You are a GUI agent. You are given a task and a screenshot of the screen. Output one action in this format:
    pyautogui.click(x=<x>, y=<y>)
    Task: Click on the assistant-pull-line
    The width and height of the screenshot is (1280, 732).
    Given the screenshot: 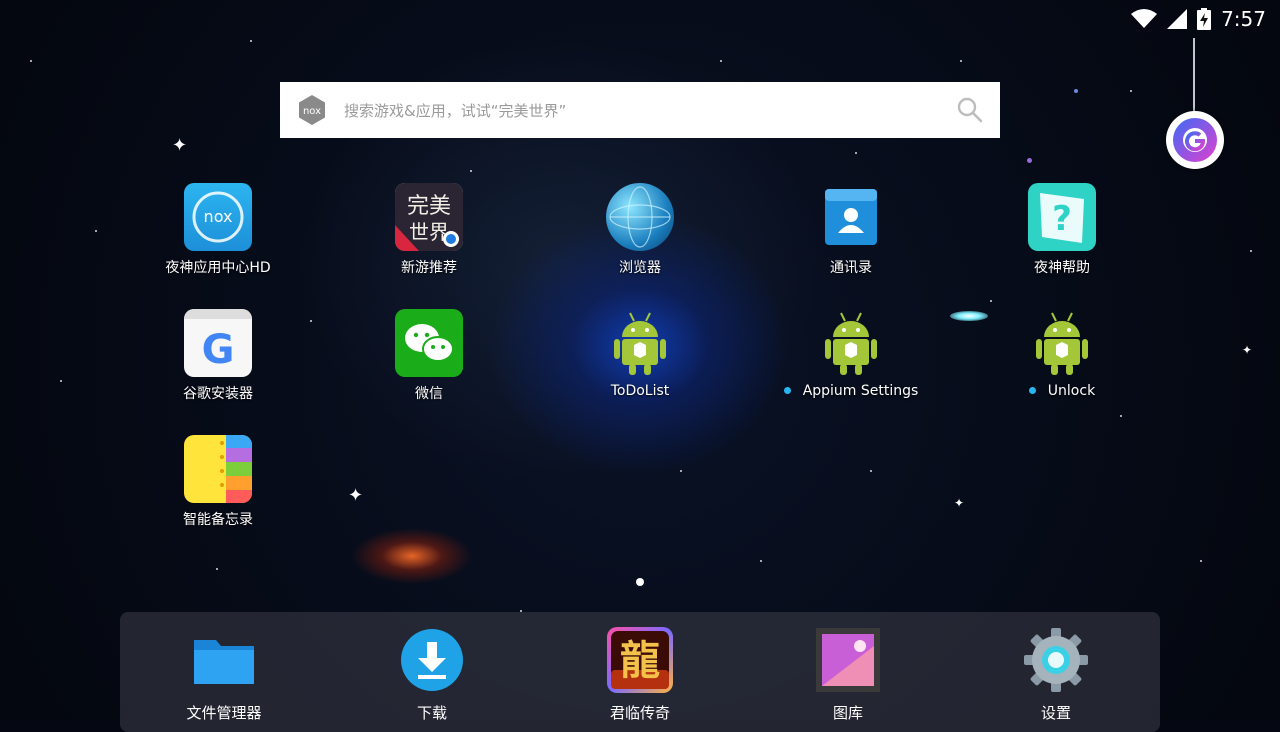 What is the action you would take?
    pyautogui.click(x=1194, y=76)
    